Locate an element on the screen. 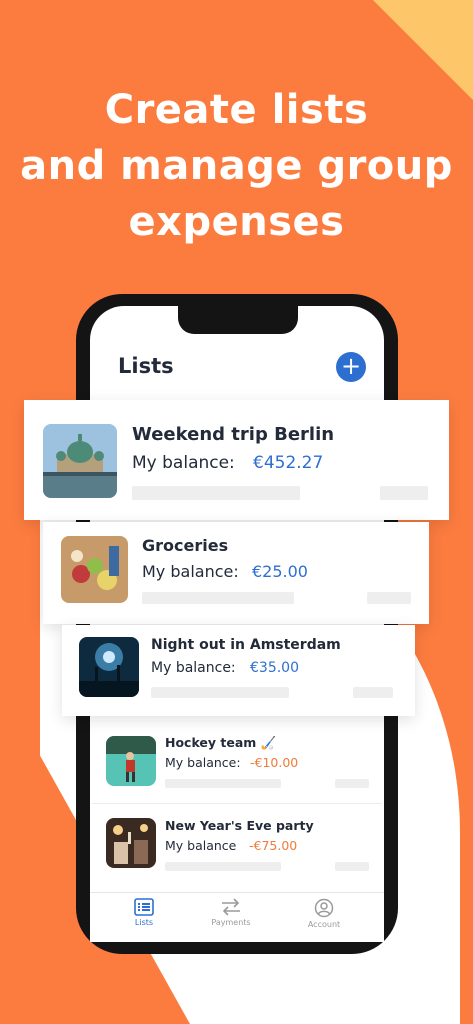 The width and height of the screenshot is (473, 1024). plus-icon: + is located at coordinates (351, 366).